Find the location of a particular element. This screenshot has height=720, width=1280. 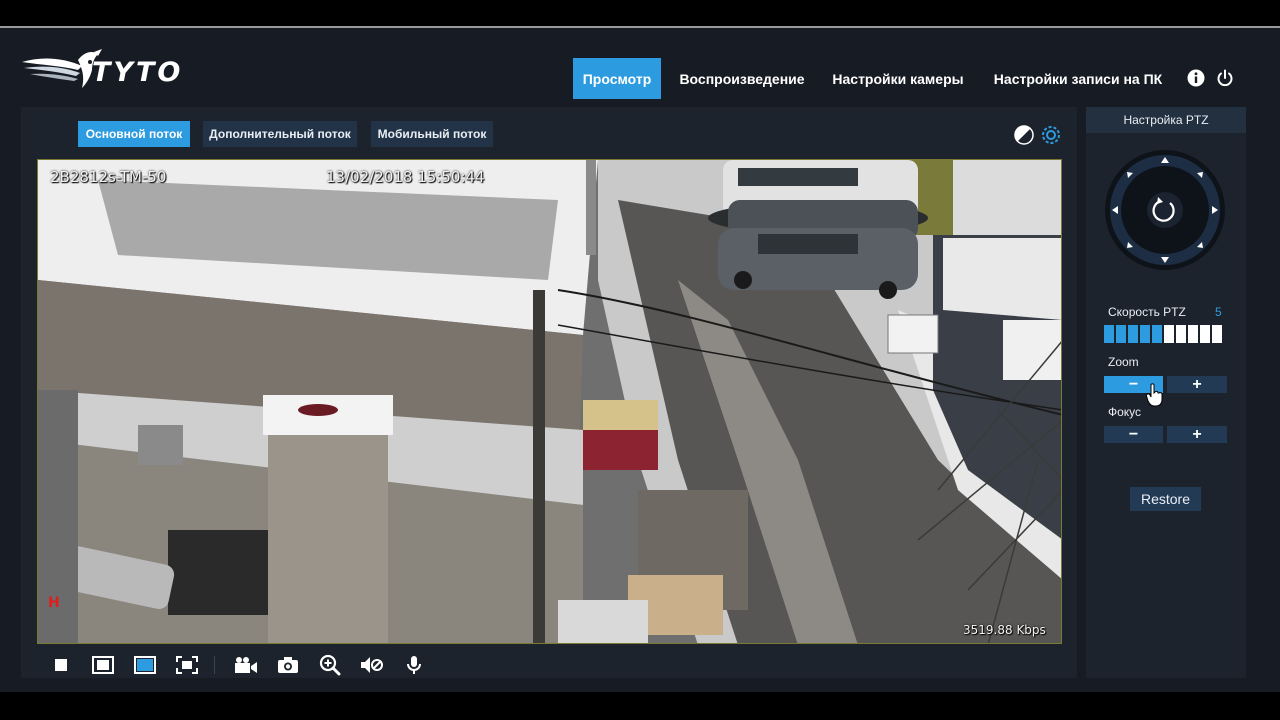

nav-tab-camera-settings: Настройки камеры is located at coordinates (898, 78).